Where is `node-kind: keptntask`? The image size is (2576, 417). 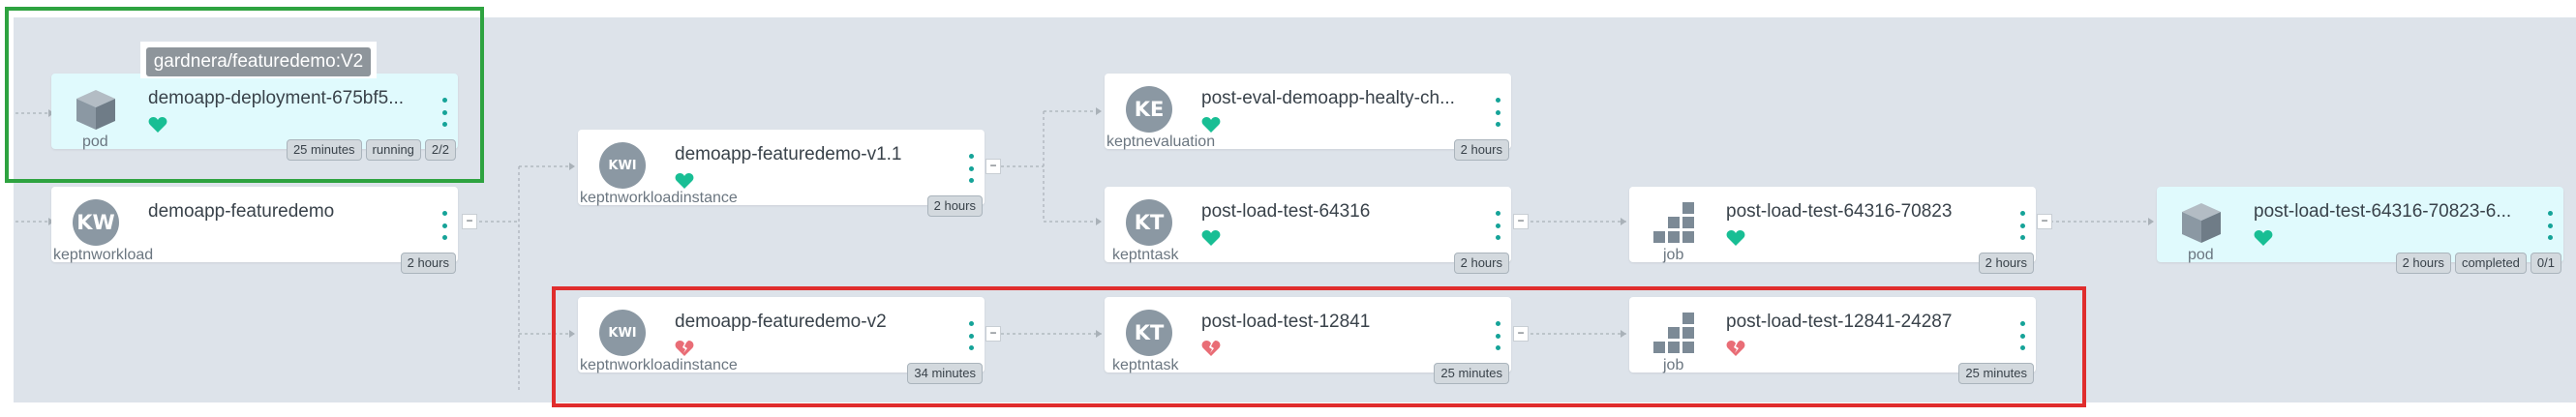 node-kind: keptntask is located at coordinates (1146, 255).